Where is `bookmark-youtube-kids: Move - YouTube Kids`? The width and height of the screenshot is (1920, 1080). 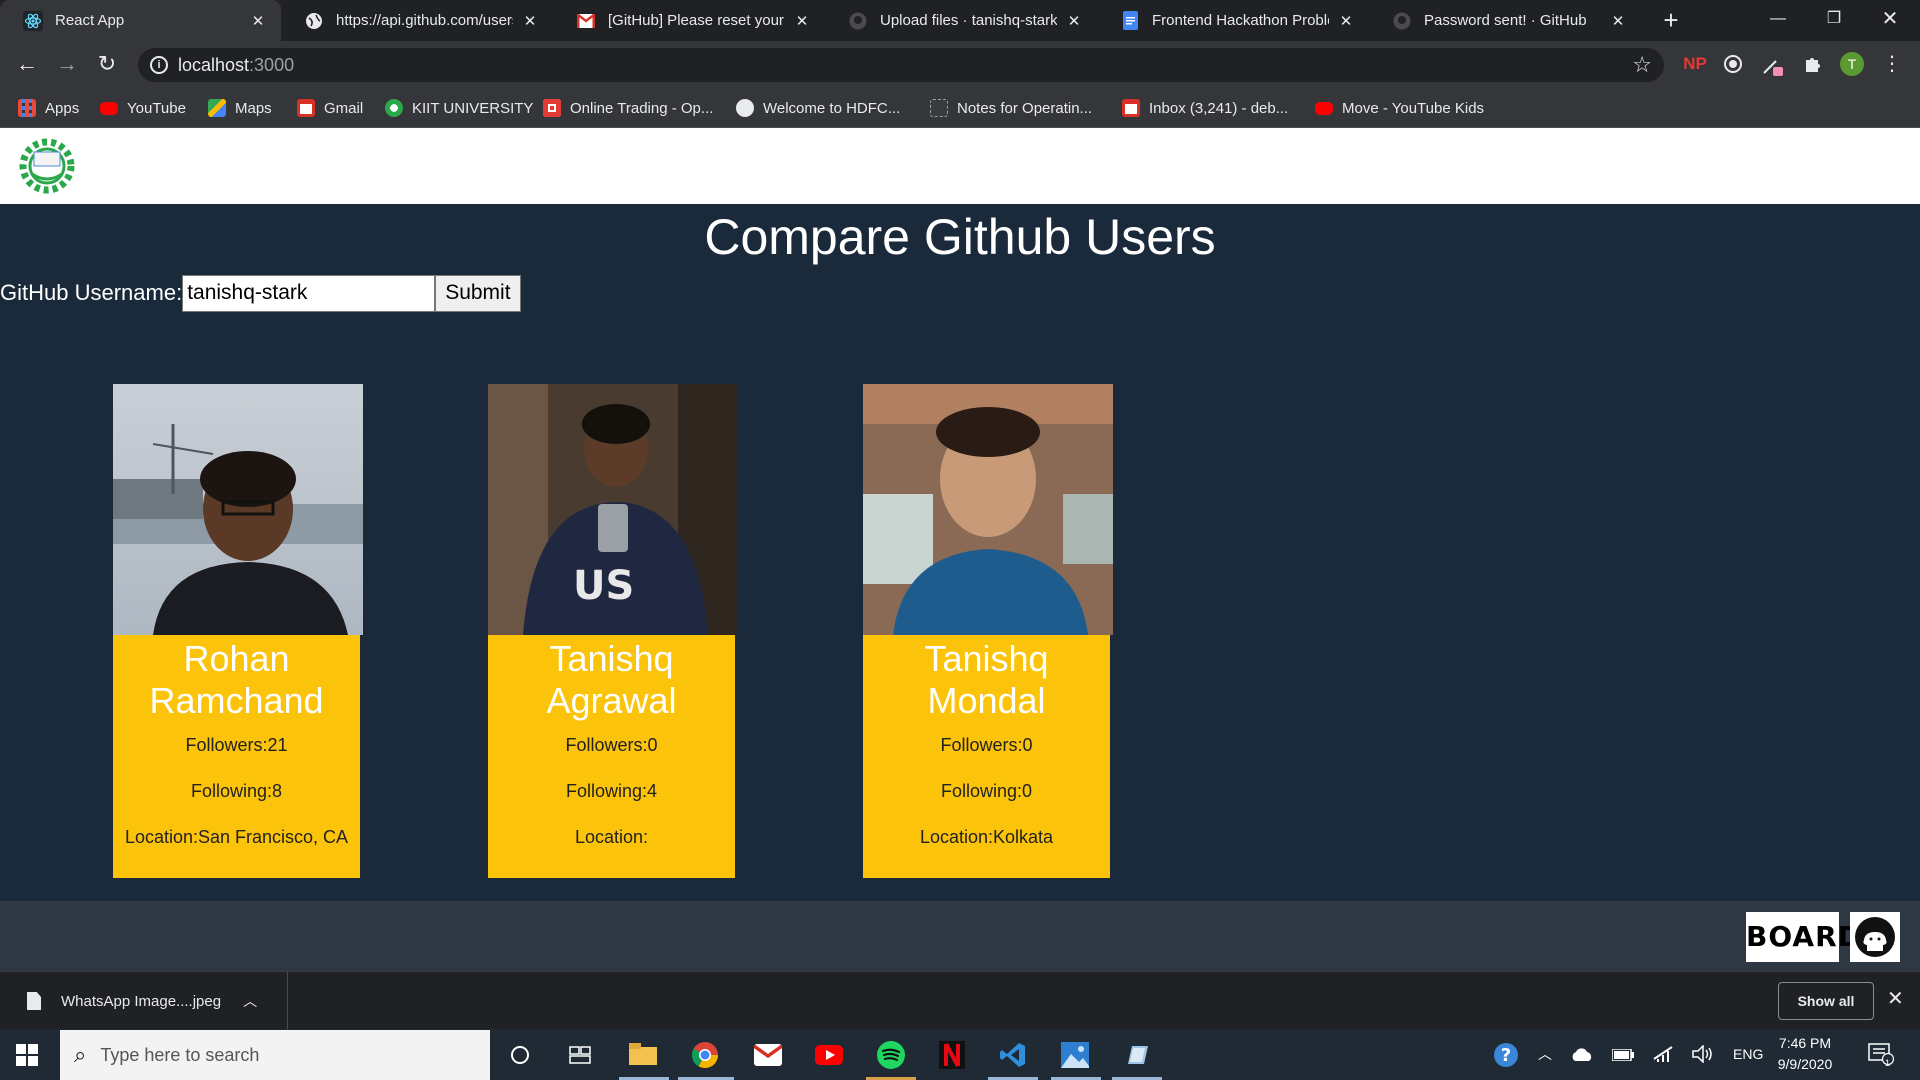 bookmark-youtube-kids: Move - YouTube Kids is located at coordinates (1399, 108).